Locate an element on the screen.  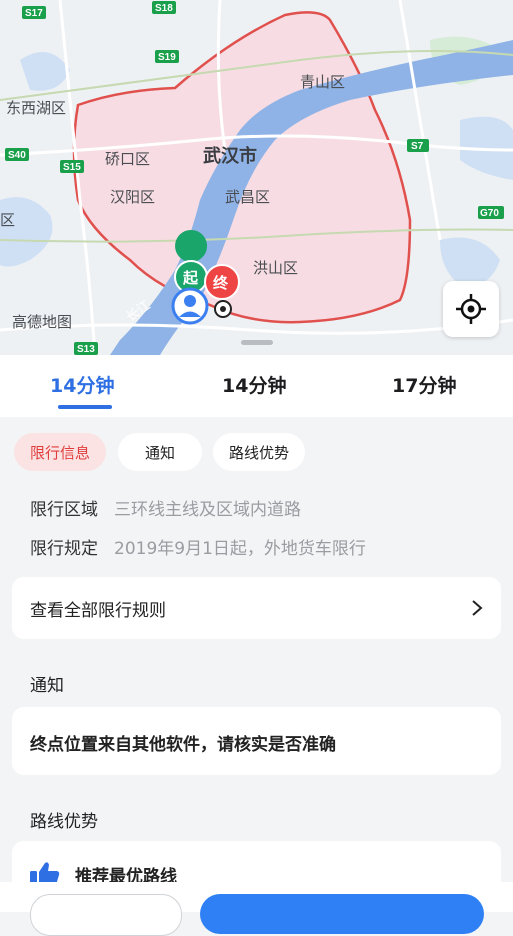
shield-g70: G70 is located at coordinates (489, 213).